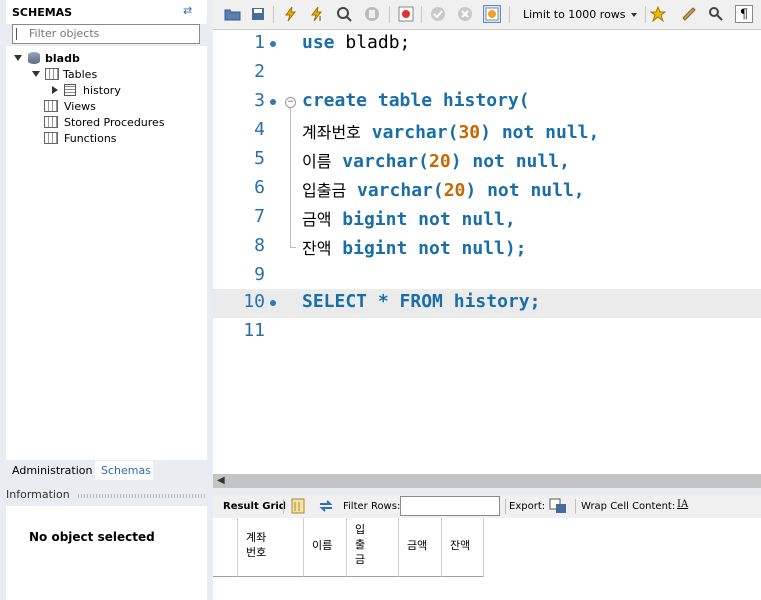 The width and height of the screenshot is (761, 600). Describe the element at coordinates (682, 504) in the screenshot. I see `wrap-cell-icon: IA` at that location.